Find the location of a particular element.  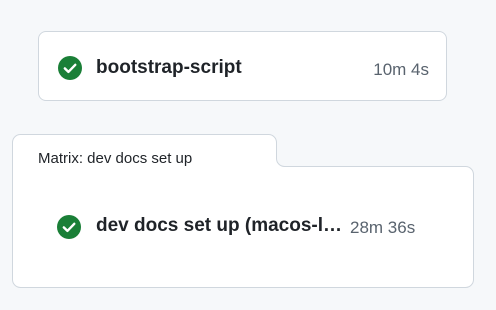

job-name: bootstrap-script is located at coordinates (169, 67).